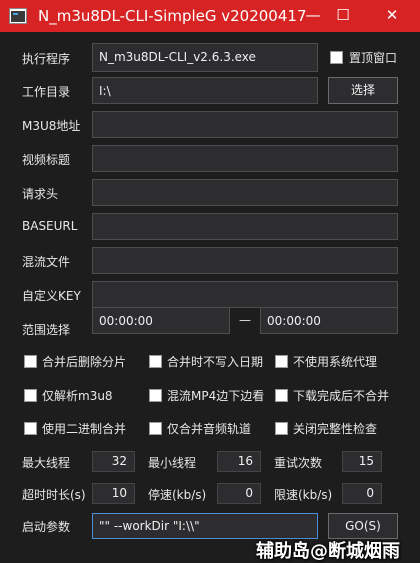  I want to click on no-proxy-checkbox, so click(281, 361).